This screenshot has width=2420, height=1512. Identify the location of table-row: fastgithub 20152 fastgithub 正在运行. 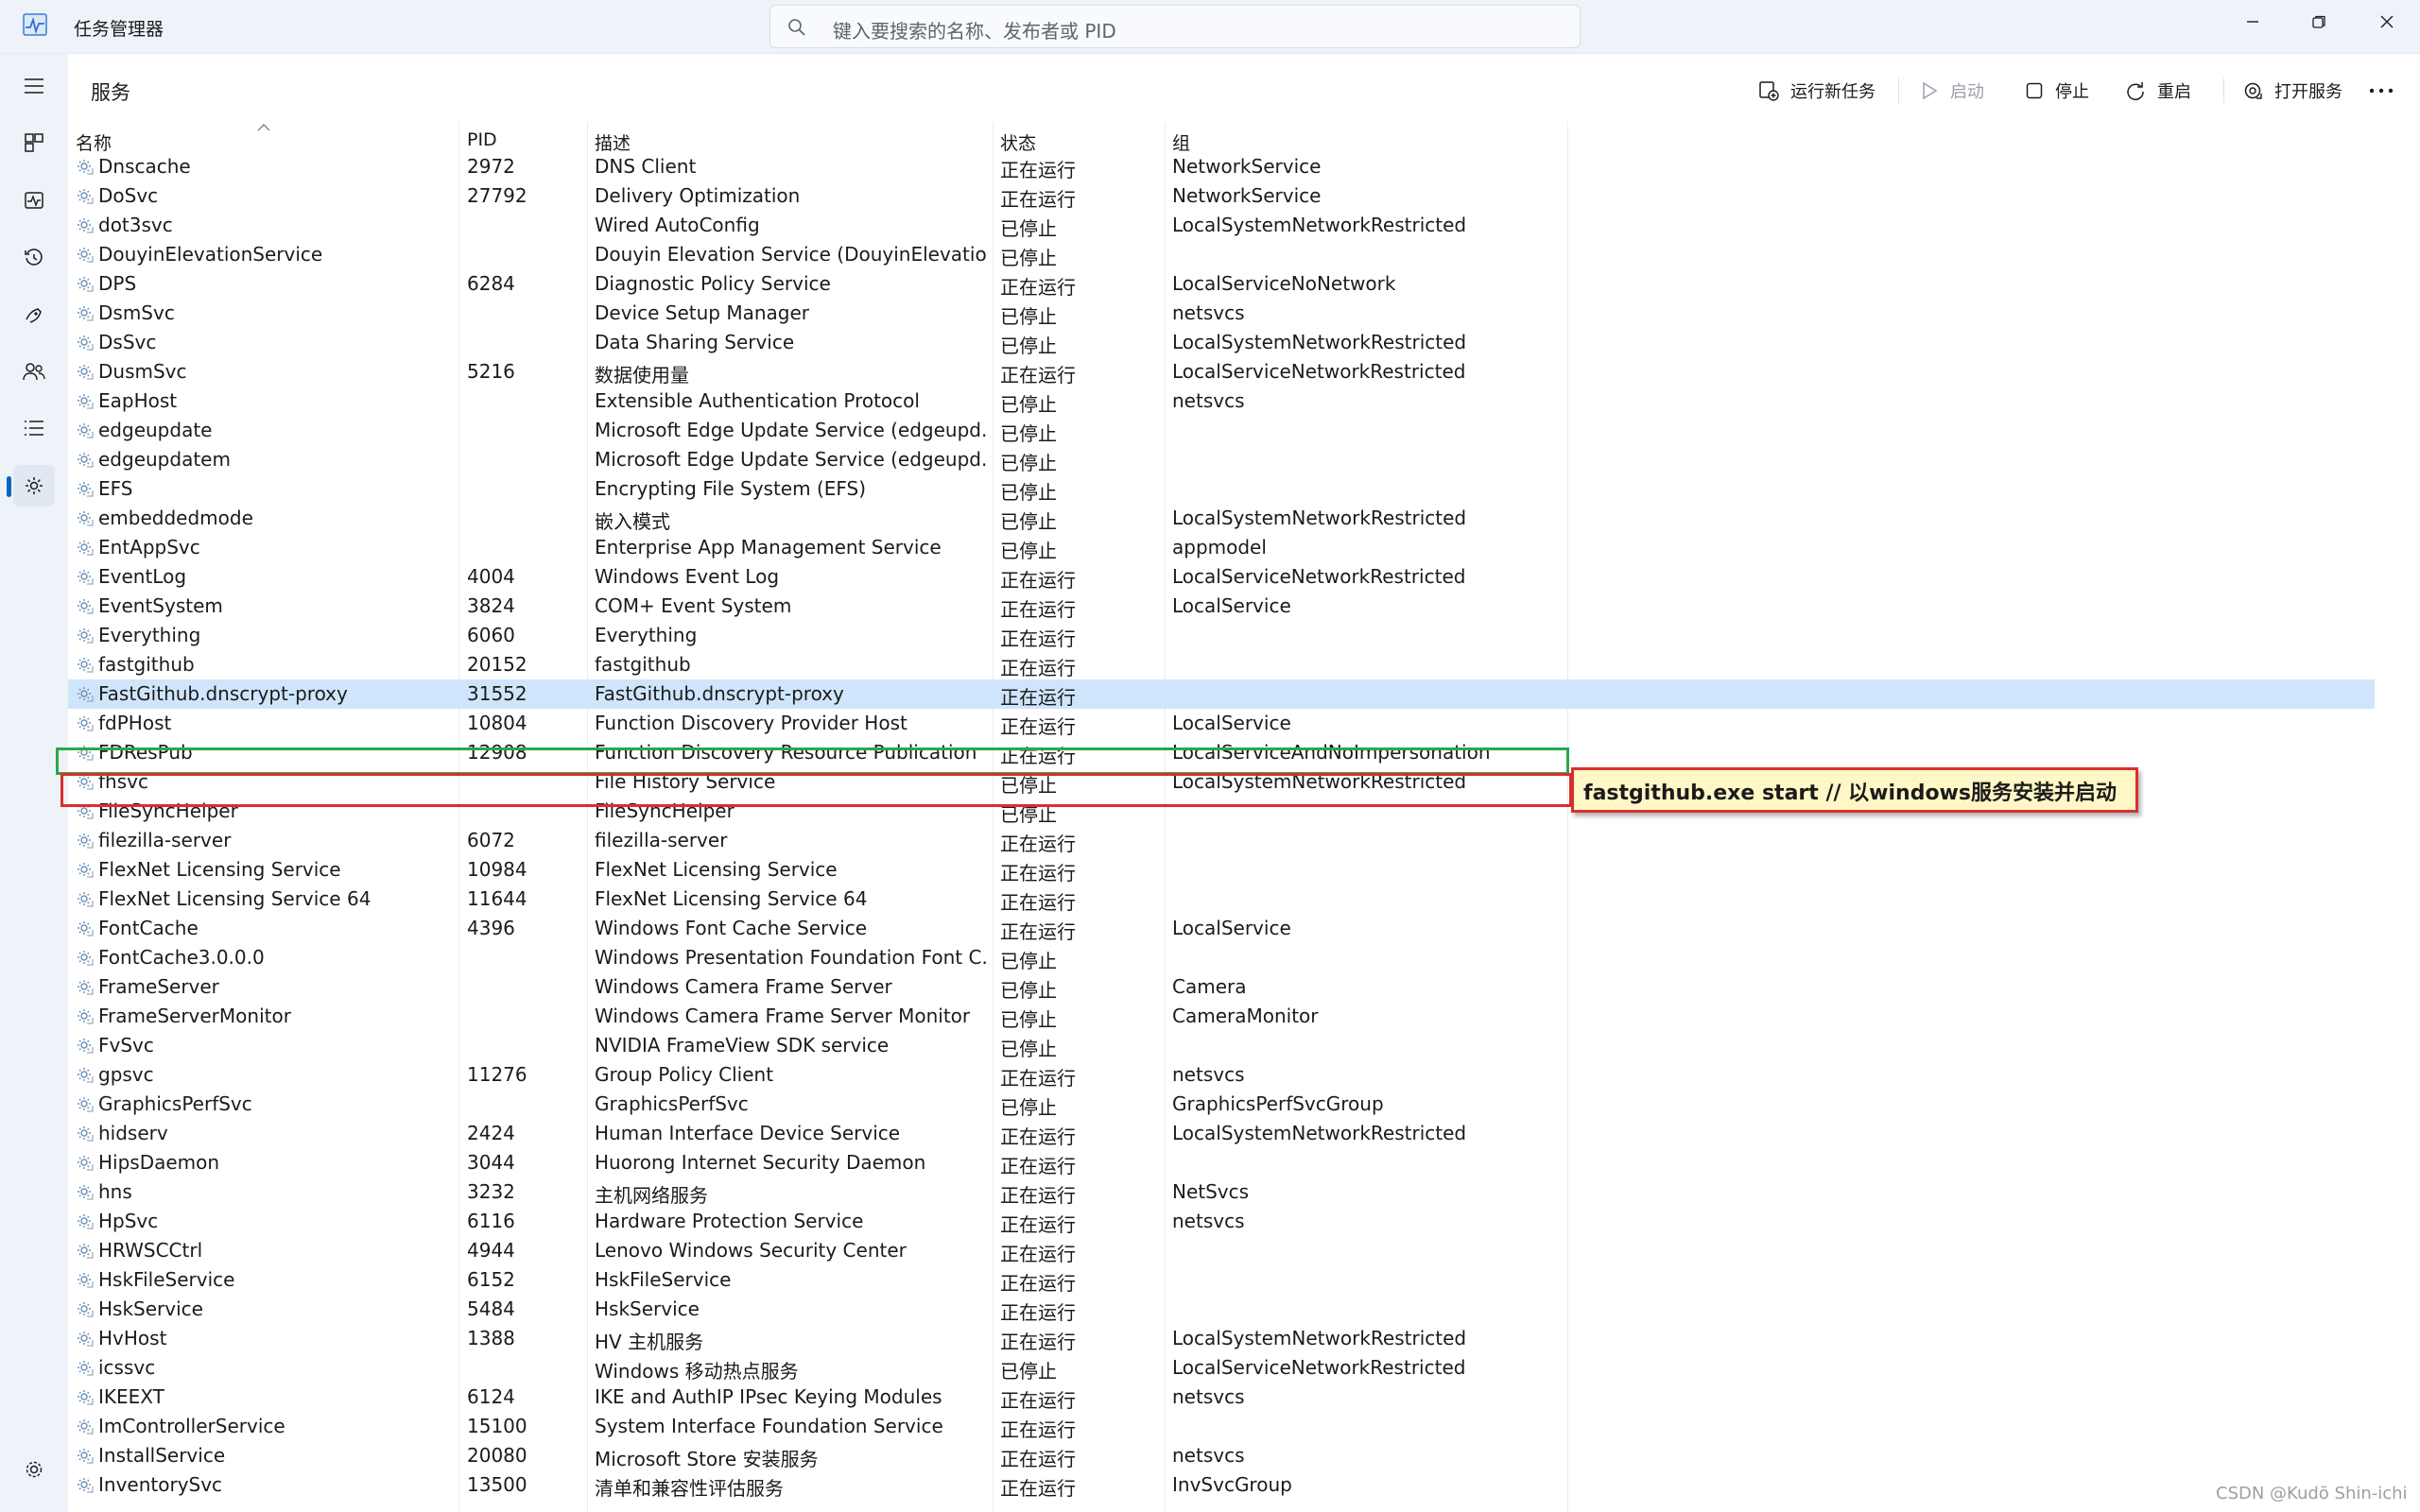
(818, 664).